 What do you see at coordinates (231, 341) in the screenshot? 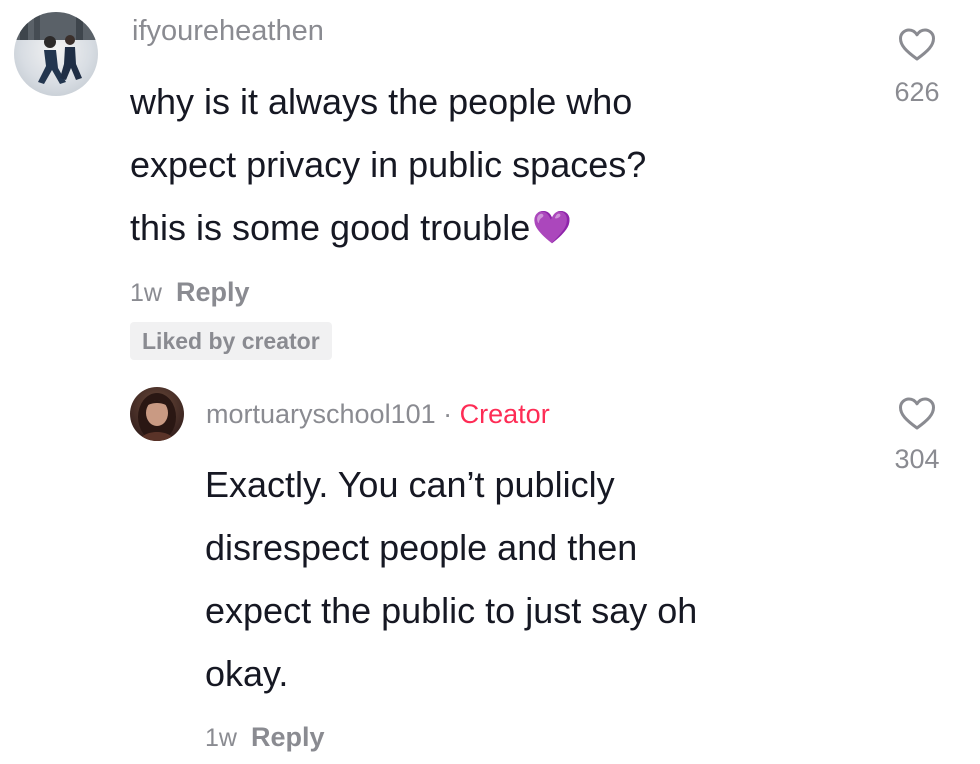
I see `liked-by-creator-badge: Liked by creator` at bounding box center [231, 341].